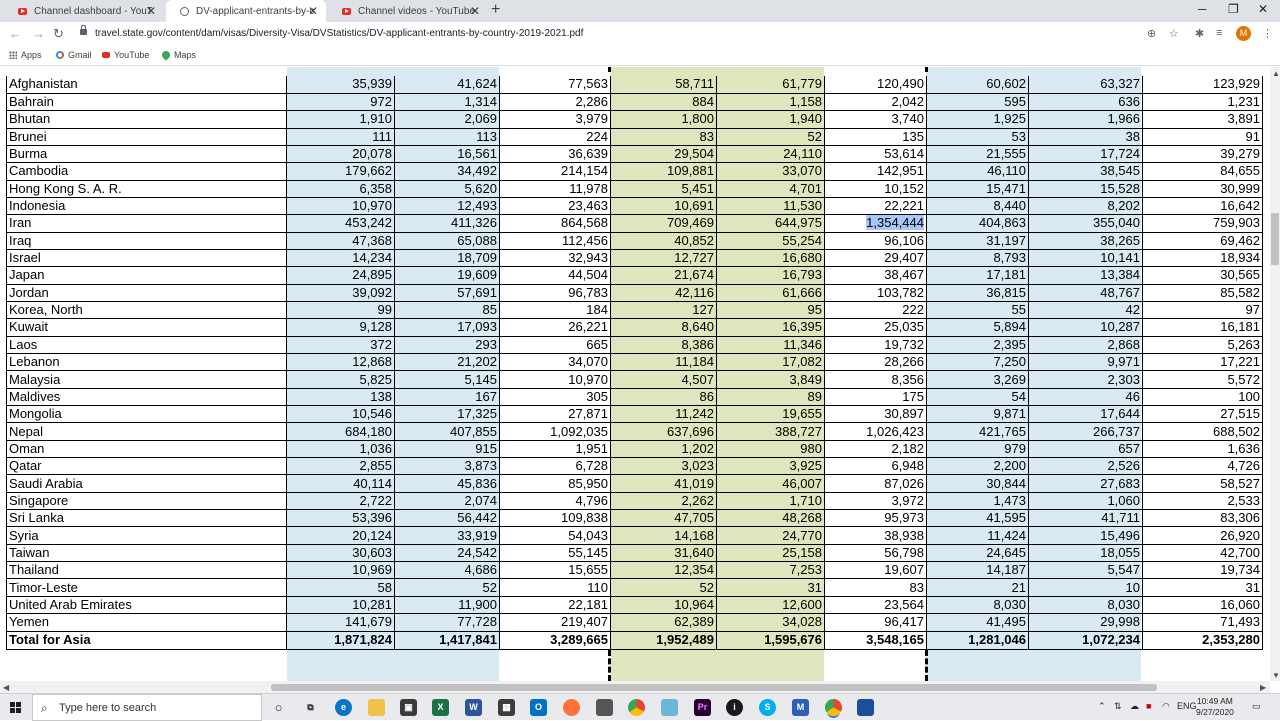  Describe the element at coordinates (125, 55) in the screenshot. I see `bookmark-youtube: YouTube` at that location.